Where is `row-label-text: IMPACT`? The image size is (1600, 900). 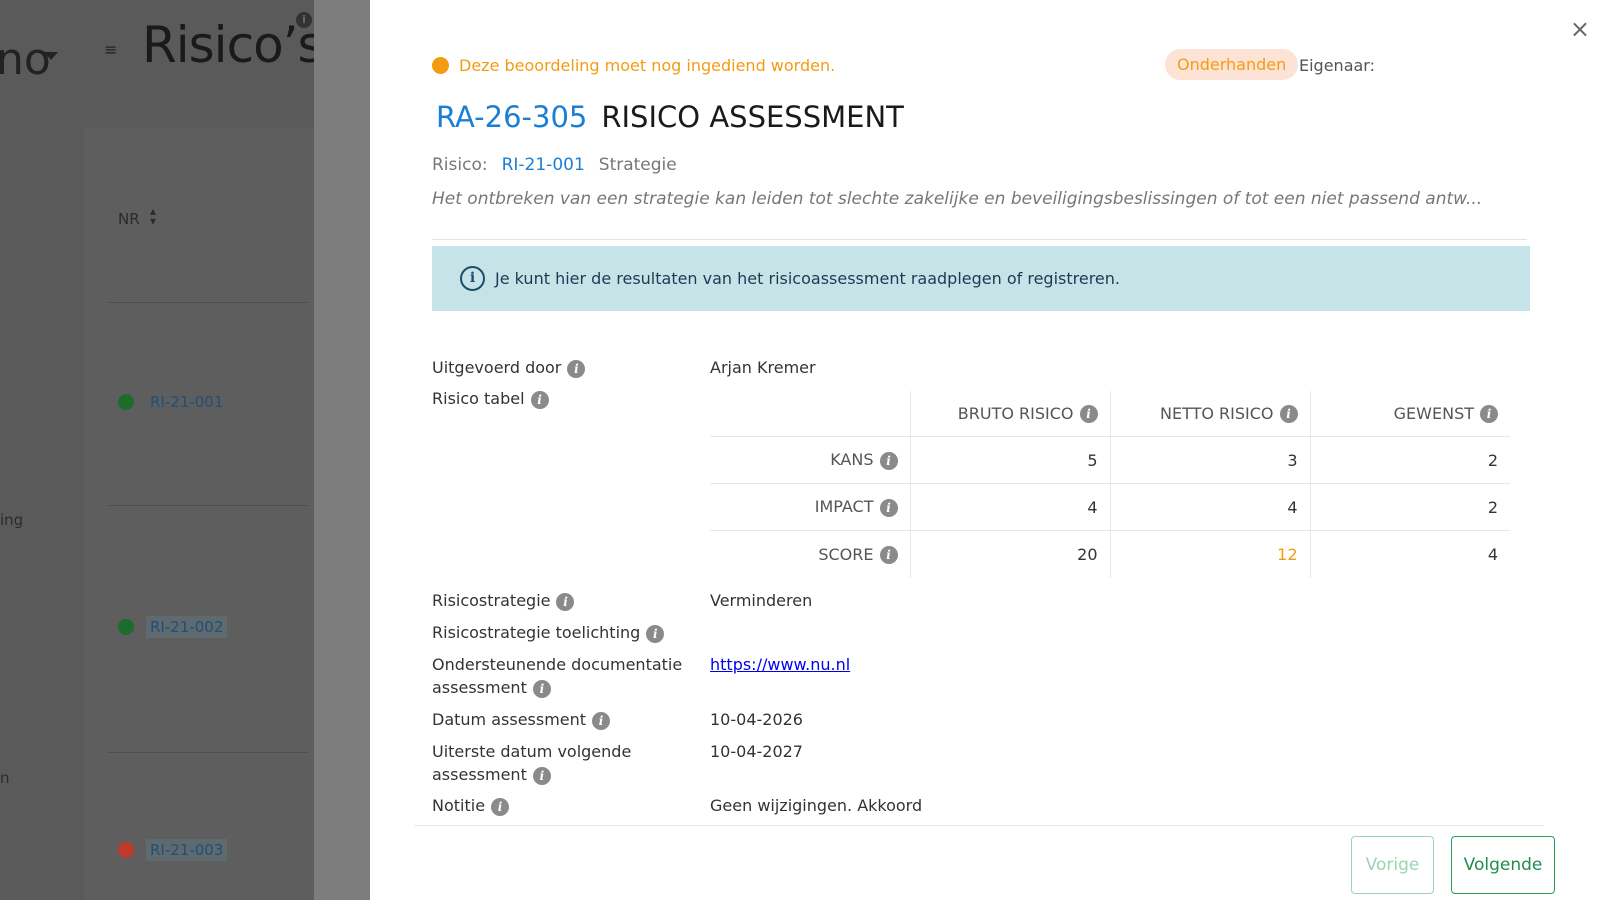 row-label-text: IMPACT is located at coordinates (844, 507).